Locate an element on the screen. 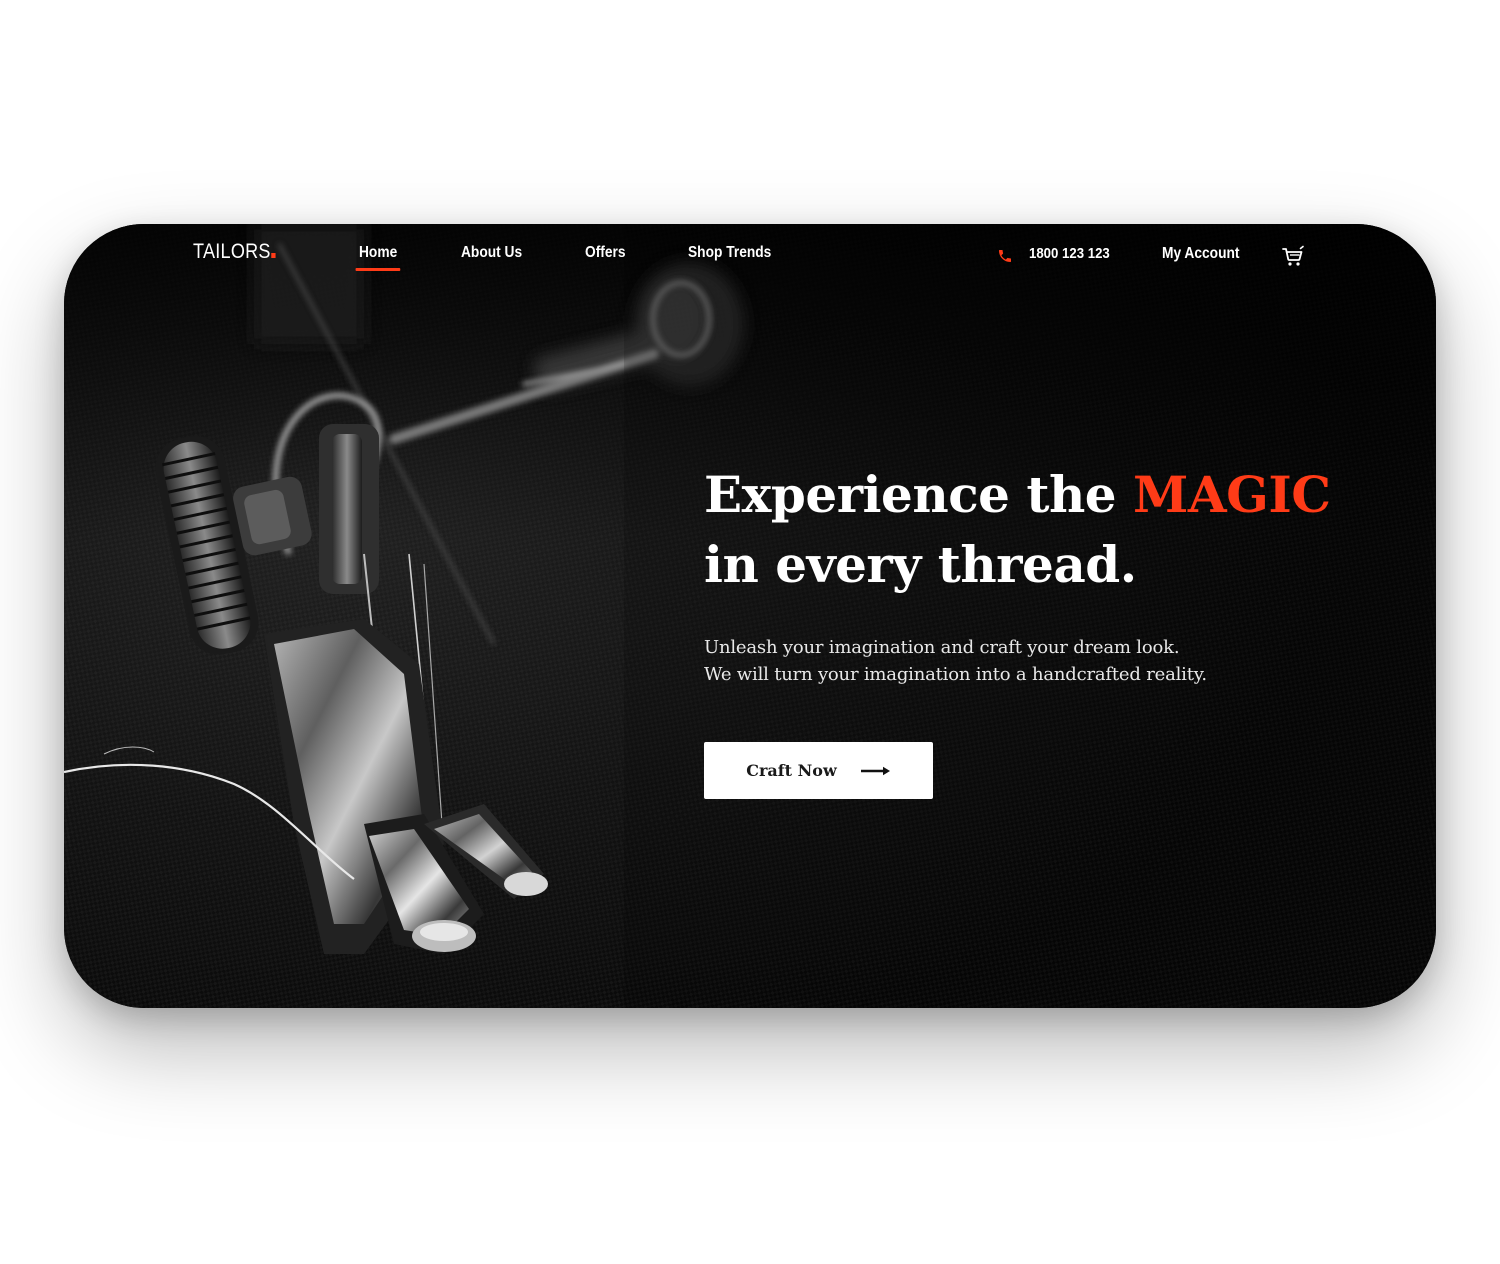  craft-now-button: Craft Now is located at coordinates (818, 770).